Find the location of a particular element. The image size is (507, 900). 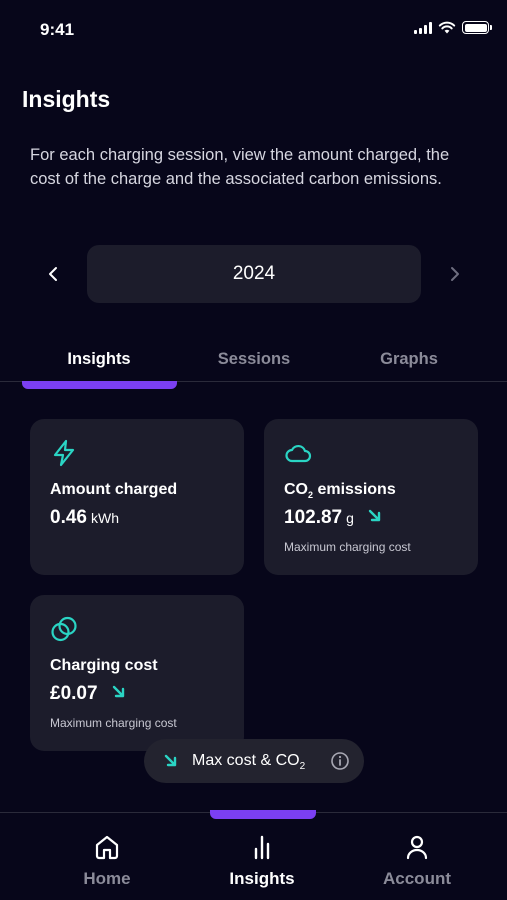

charging-cost-value-row: £0.07 is located at coordinates (88, 694).